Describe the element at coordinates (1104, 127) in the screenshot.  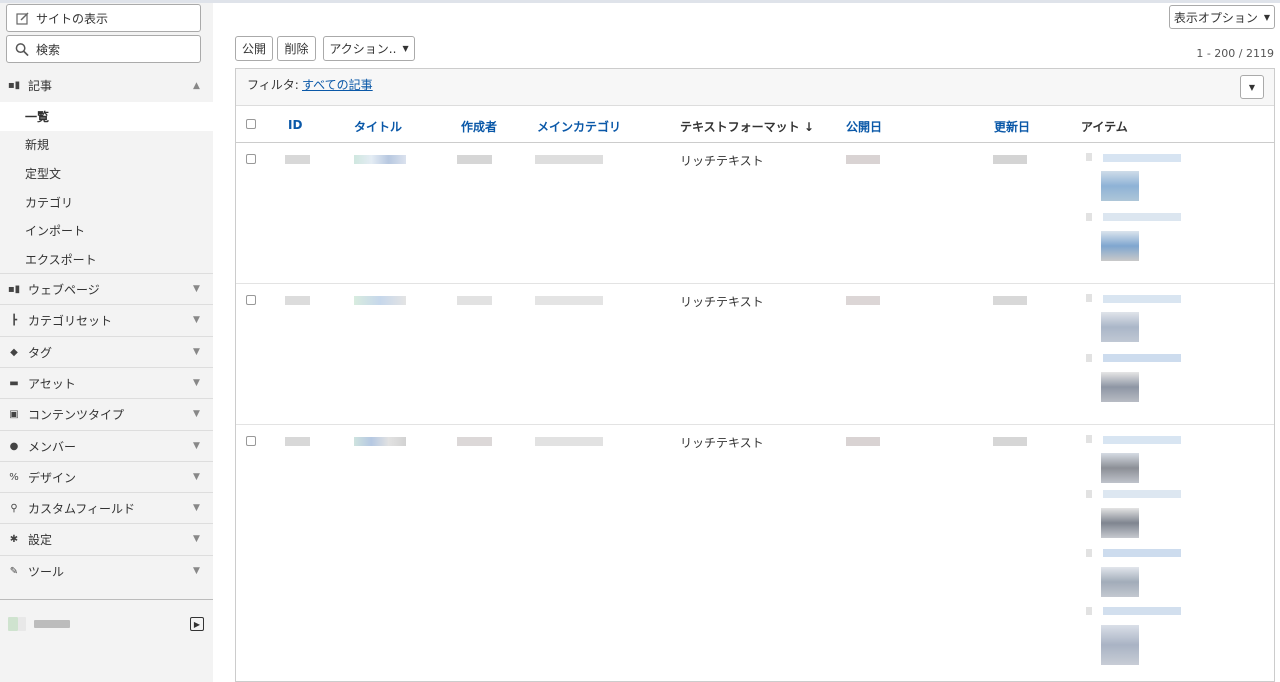
I see `col-items: アイテム` at that location.